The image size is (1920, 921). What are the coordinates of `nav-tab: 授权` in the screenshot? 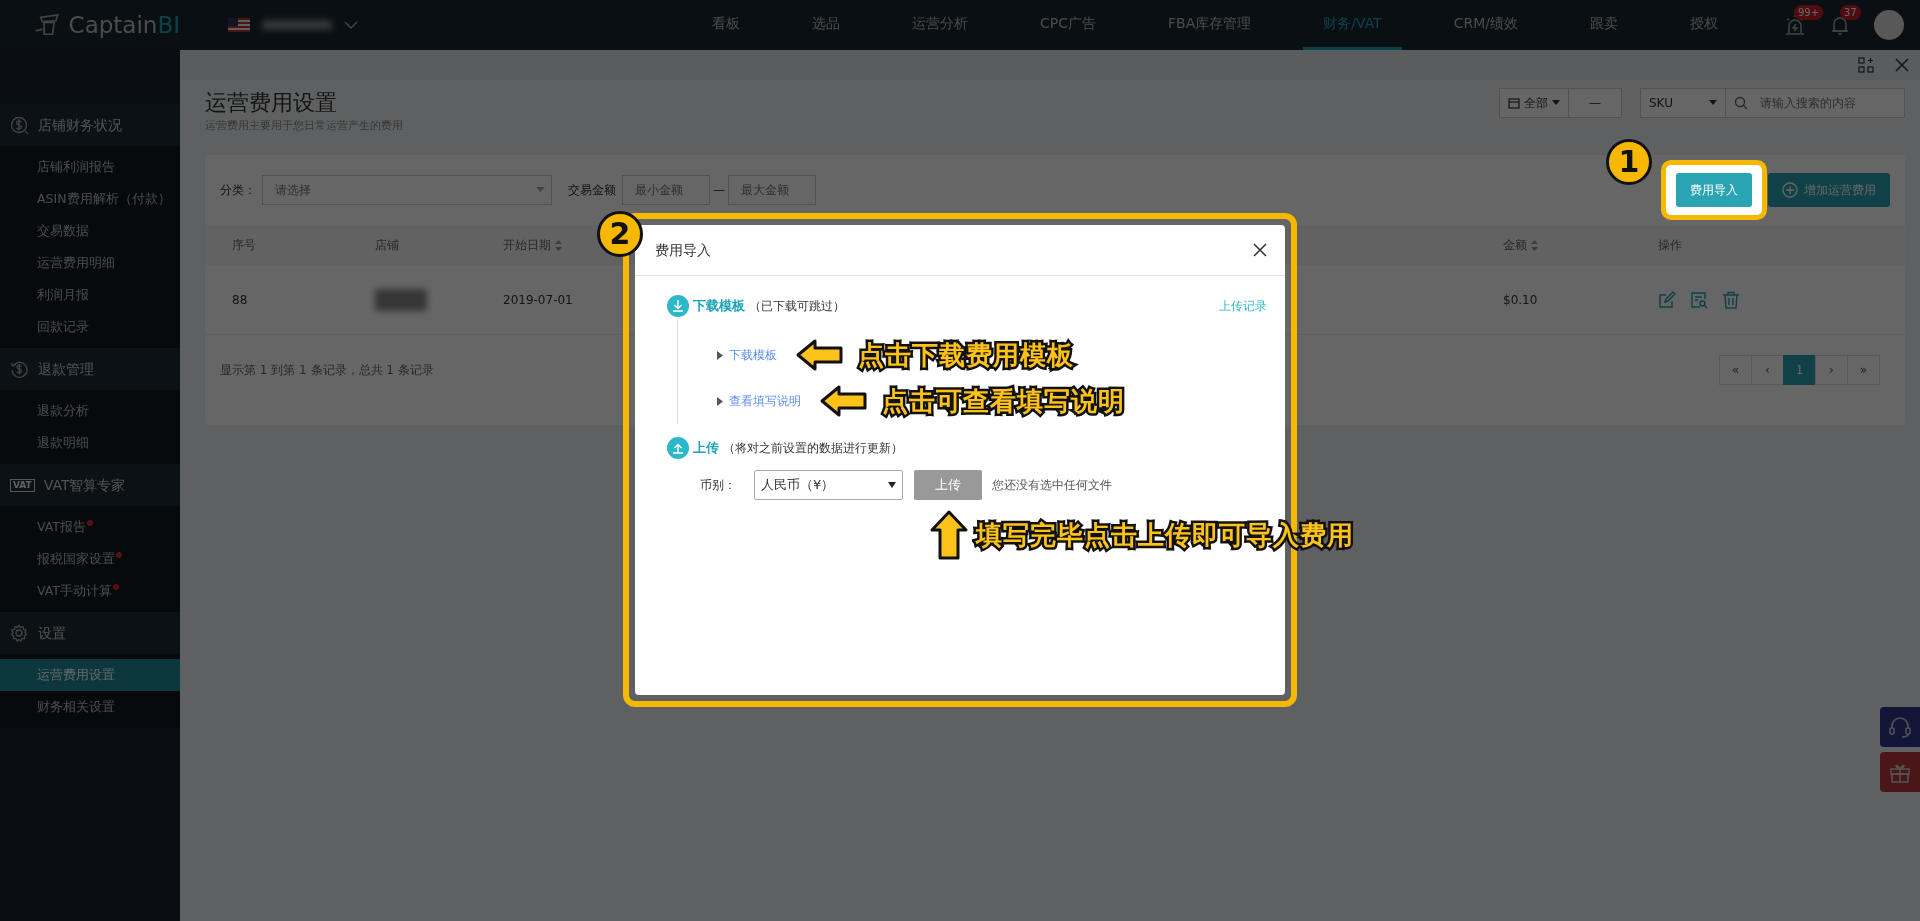 It's located at (1704, 25).